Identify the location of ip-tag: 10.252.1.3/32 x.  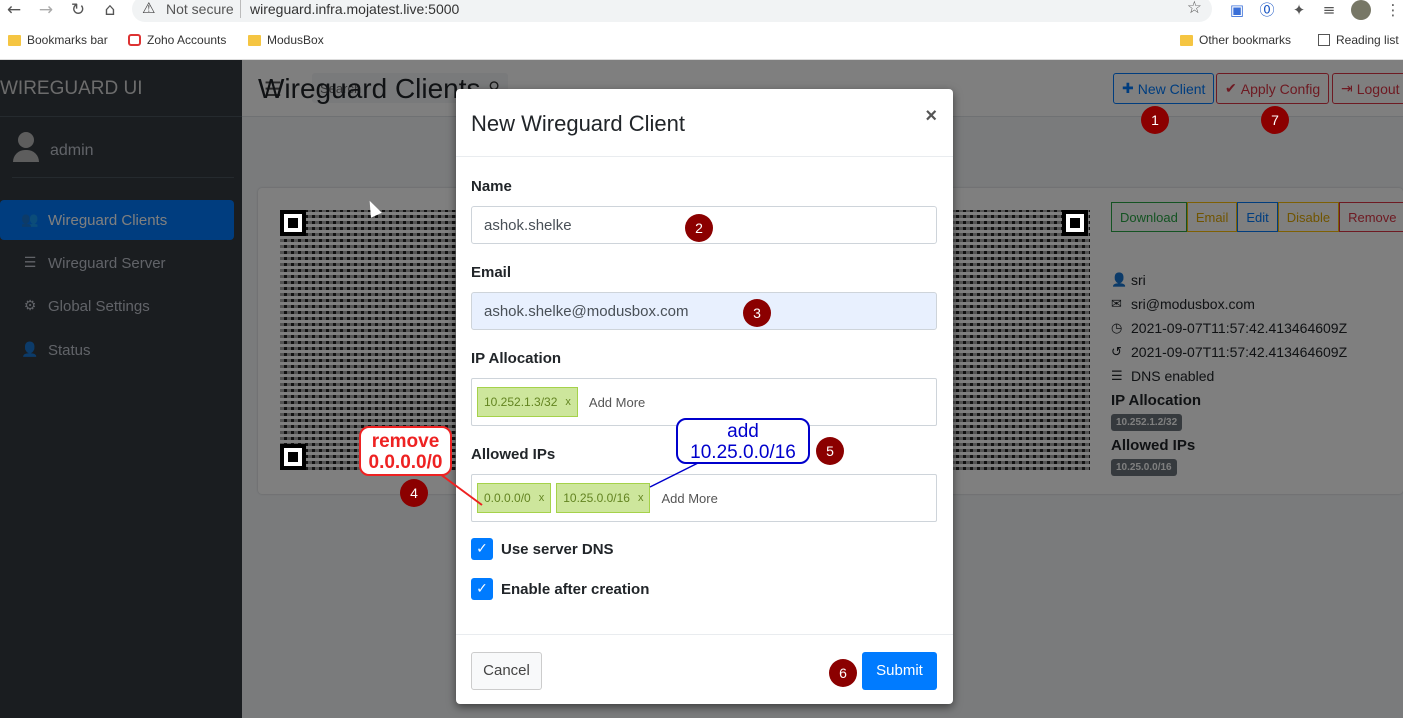
(527, 402).